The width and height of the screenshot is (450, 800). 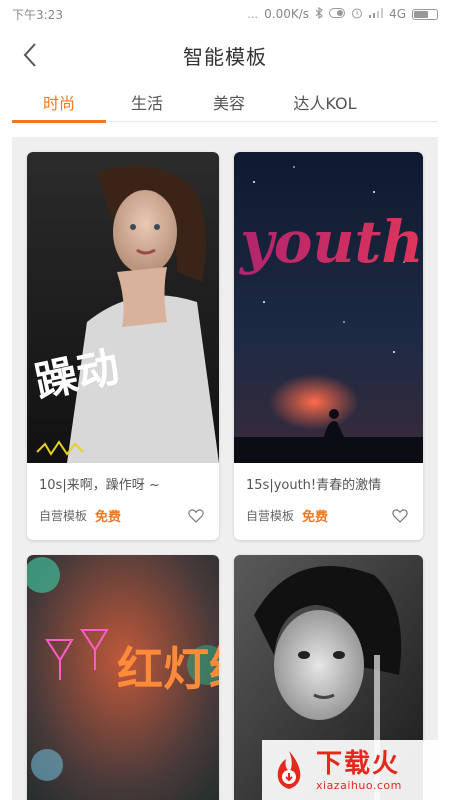 What do you see at coordinates (337, 14) in the screenshot?
I see `toggle-icon` at bounding box center [337, 14].